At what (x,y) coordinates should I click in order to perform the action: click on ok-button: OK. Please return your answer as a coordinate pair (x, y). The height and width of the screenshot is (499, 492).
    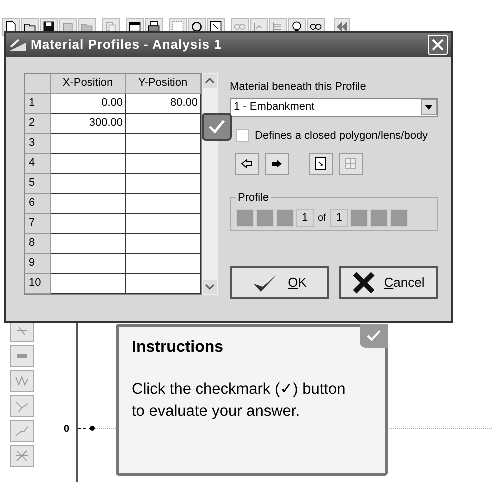
    Looking at the image, I should click on (279, 282).